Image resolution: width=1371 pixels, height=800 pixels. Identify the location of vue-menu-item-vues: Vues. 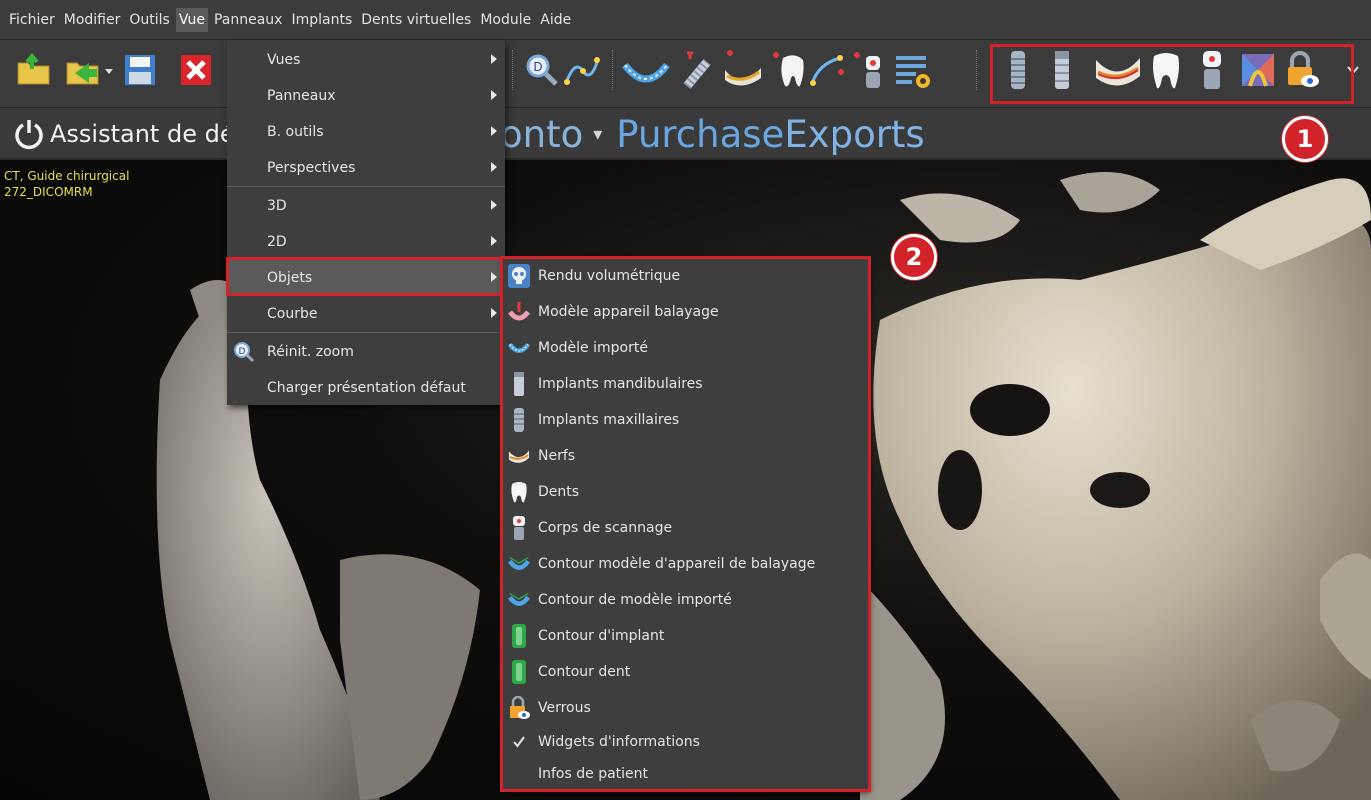
(366, 60).